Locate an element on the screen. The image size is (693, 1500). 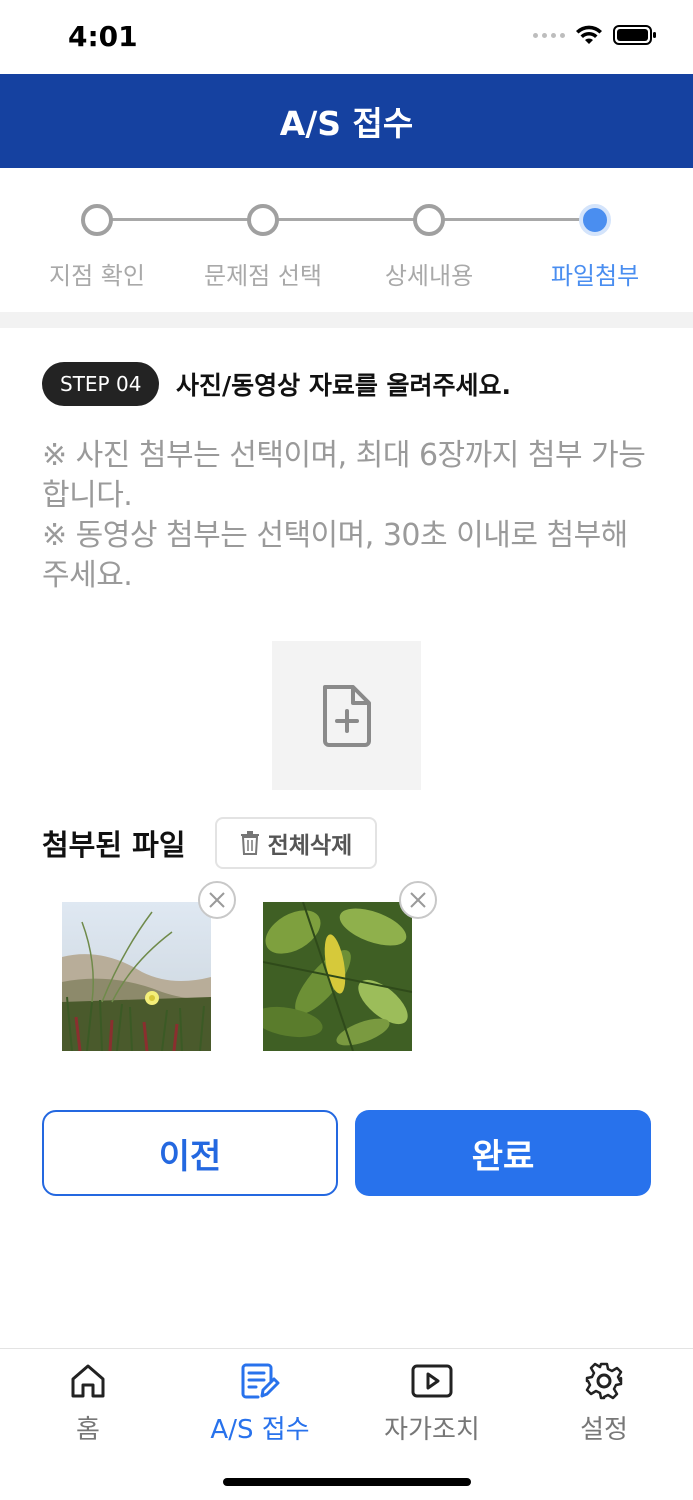
document-edit-icon is located at coordinates (260, 1381).